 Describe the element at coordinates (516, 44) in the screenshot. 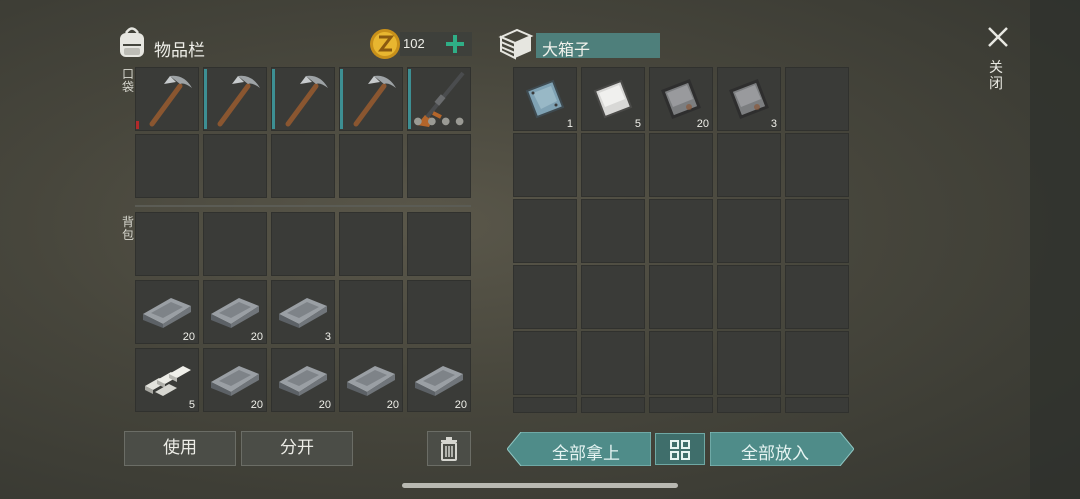

I see `box-icon` at that location.